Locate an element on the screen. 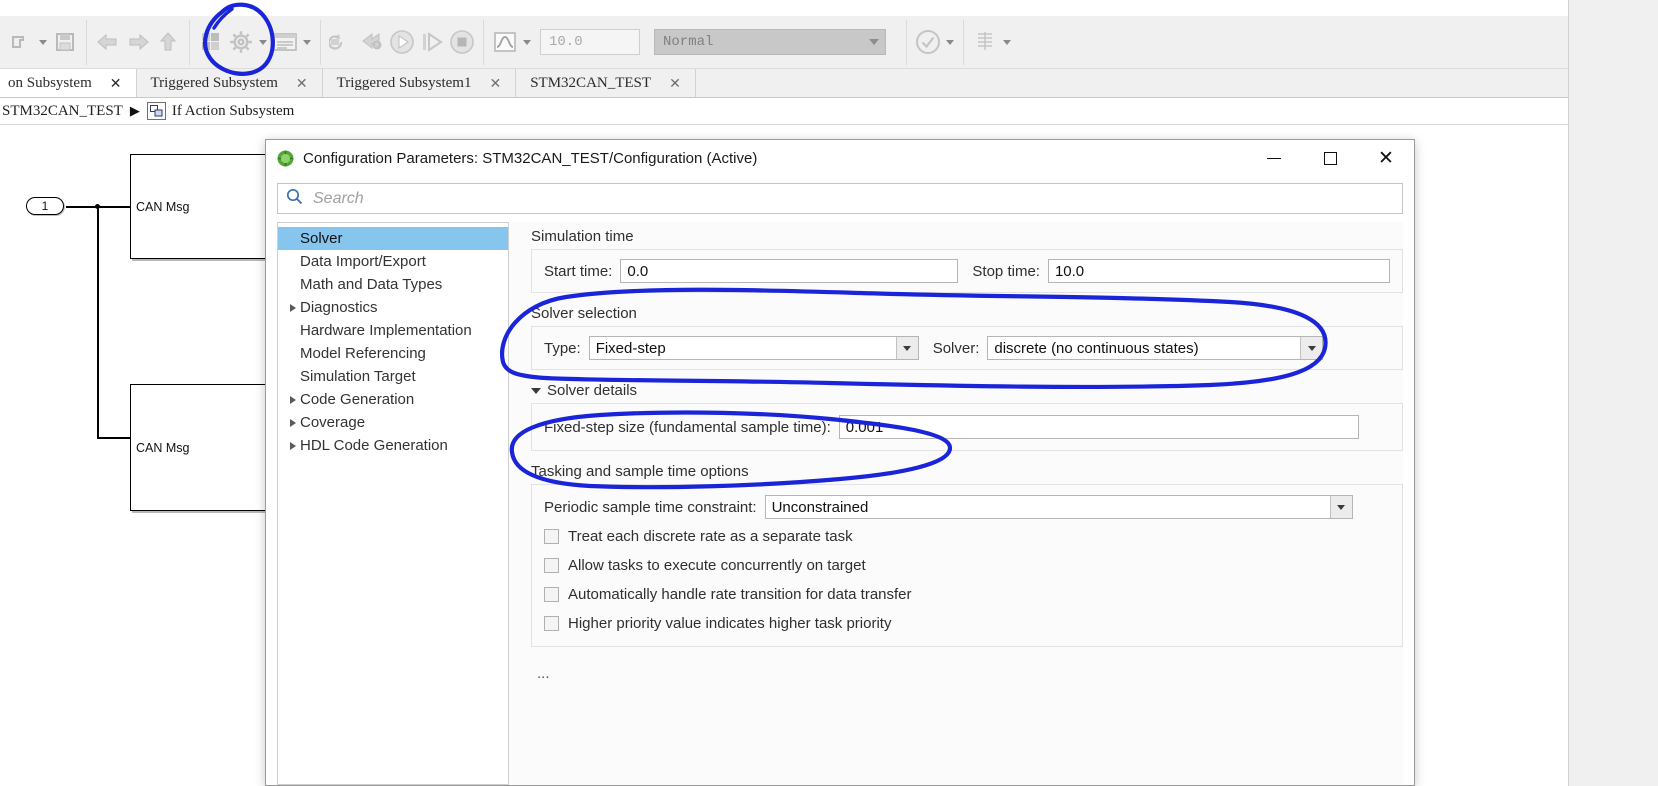 This screenshot has height=786, width=1658. solver-type-label: Type: is located at coordinates (562, 348).